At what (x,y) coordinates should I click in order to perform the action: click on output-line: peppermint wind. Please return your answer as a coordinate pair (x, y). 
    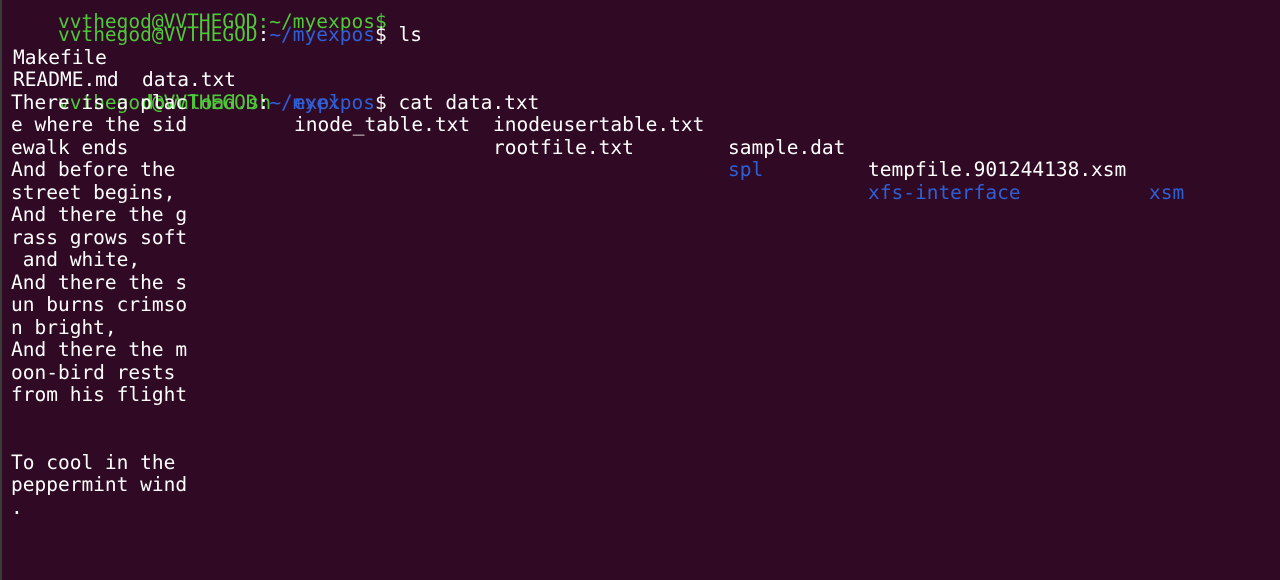
    Looking at the image, I should click on (99, 484).